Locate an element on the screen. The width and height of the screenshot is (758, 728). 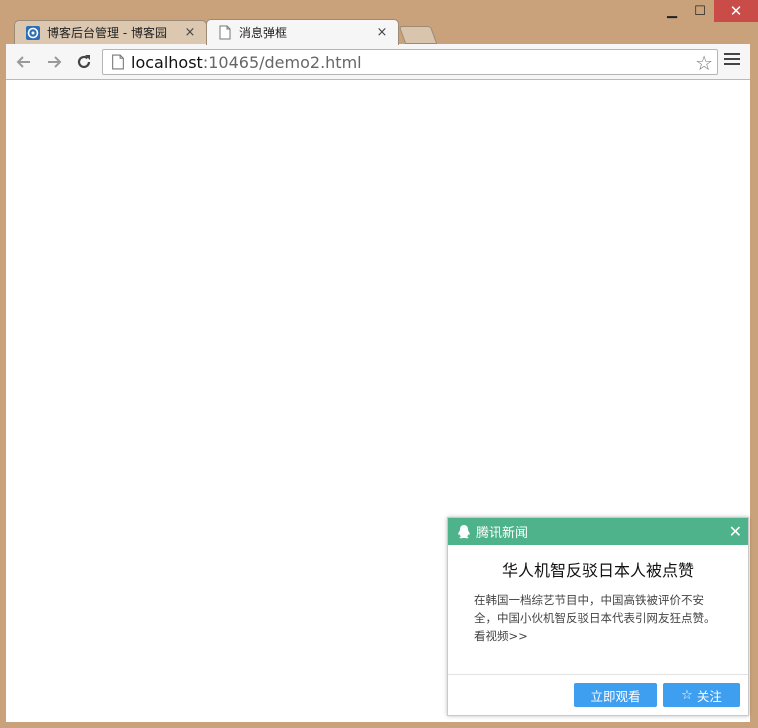
back-arrow-icon is located at coordinates (23, 62).